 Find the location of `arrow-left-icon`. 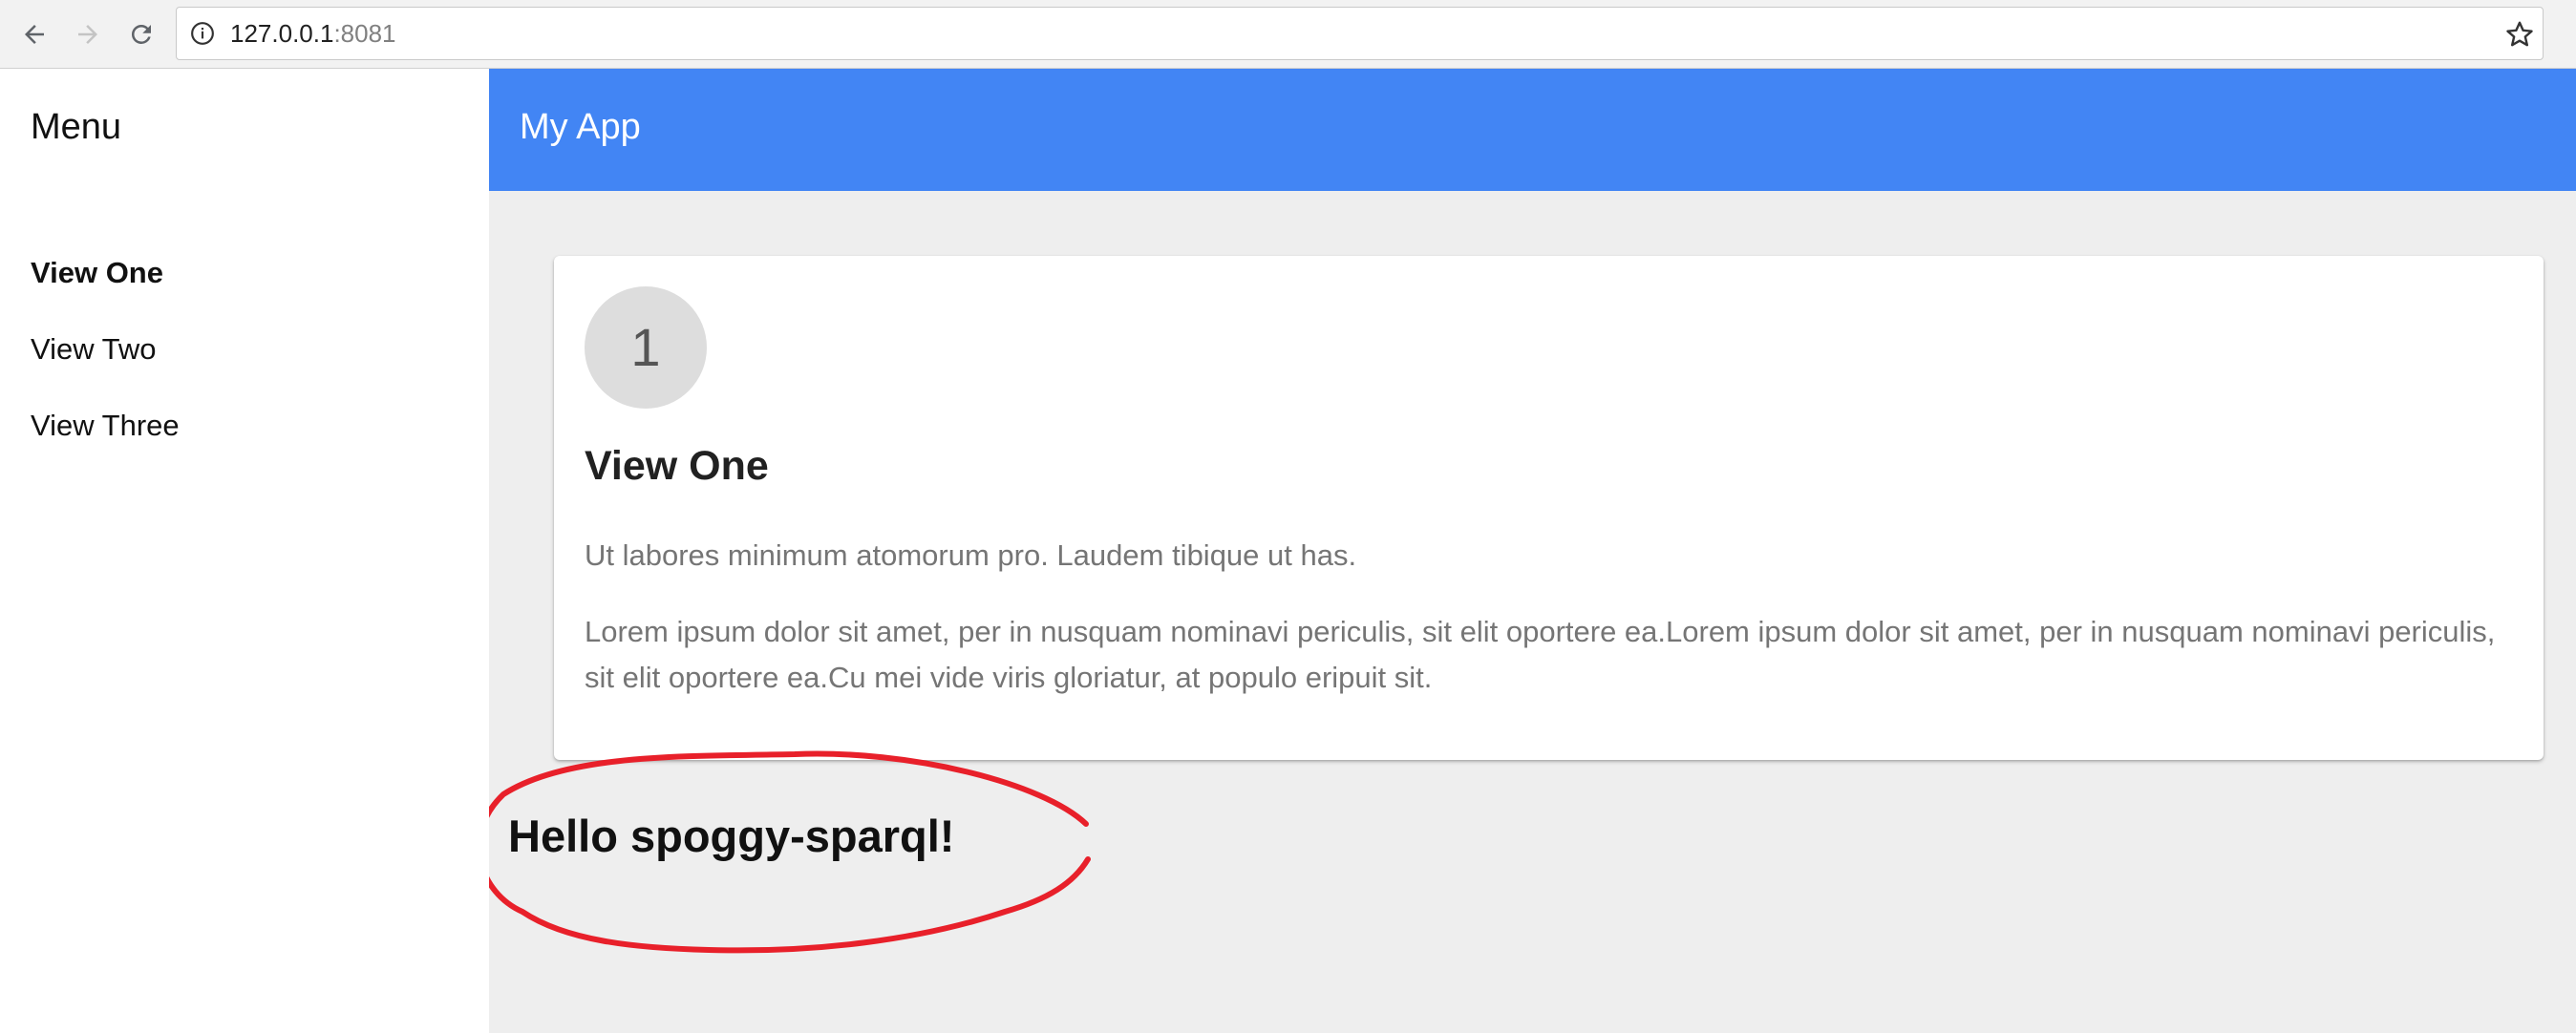

arrow-left-icon is located at coordinates (34, 34).